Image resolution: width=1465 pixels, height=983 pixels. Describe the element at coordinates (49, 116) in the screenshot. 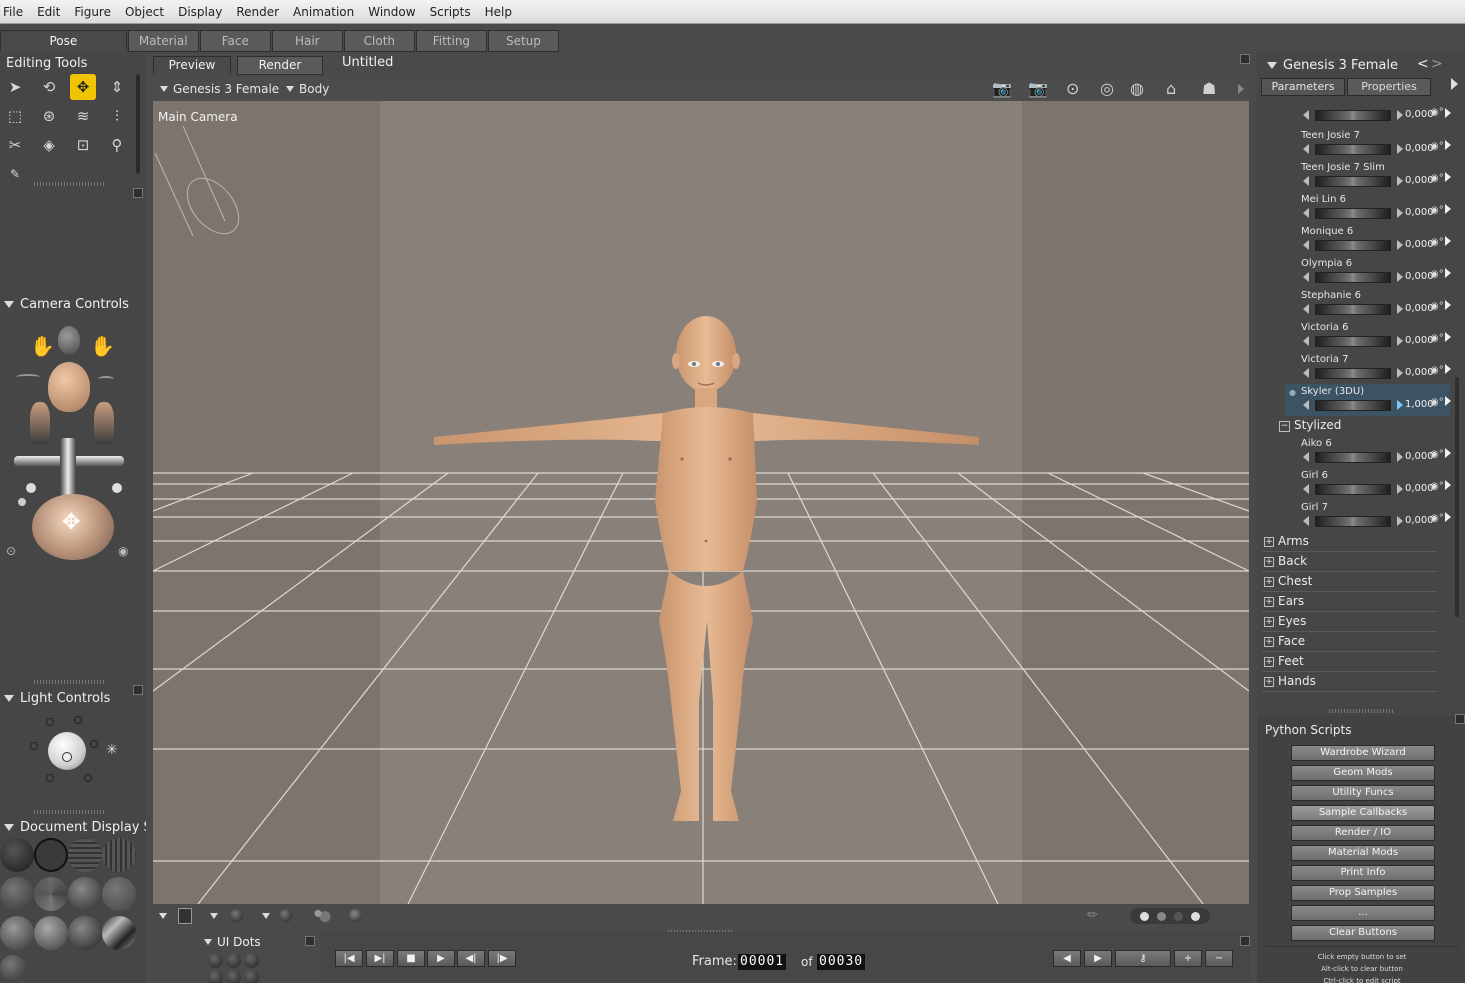

I see `twist-icon: ⊛` at that location.